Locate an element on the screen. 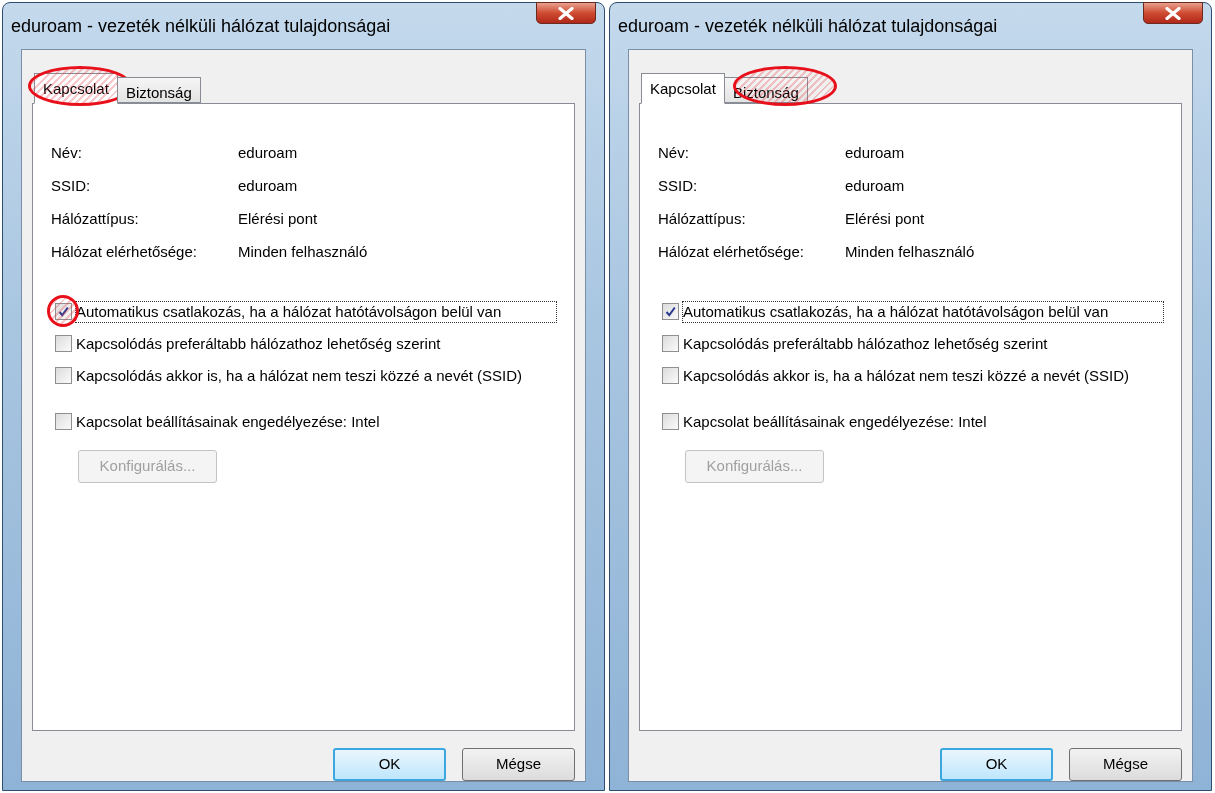 This screenshot has height=793, width=1215. checkbox-label: Automatikus csatlakozás, ha a hálózat hatótávolságon belül van is located at coordinates (923, 312).